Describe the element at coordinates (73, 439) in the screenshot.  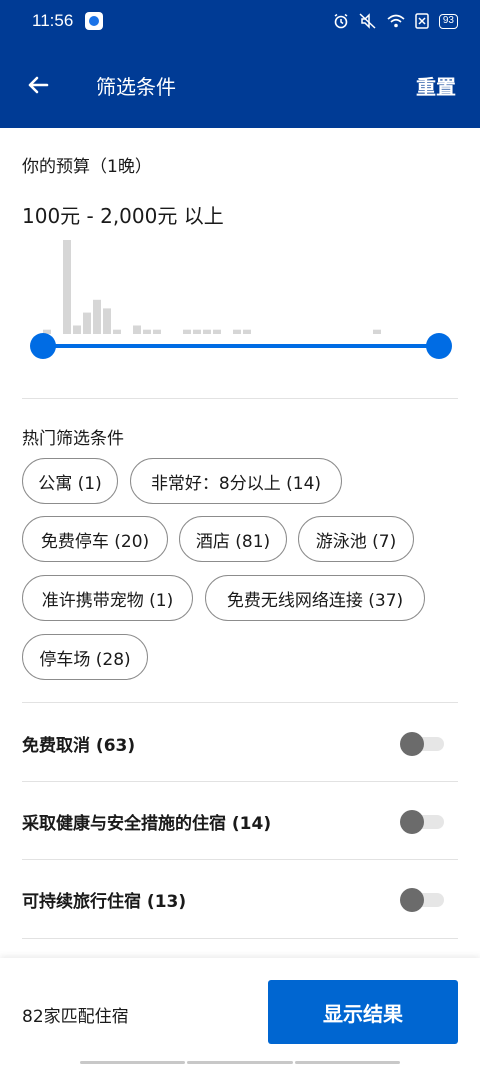
I see `popular-filters-title: 热门筛选条件` at that location.